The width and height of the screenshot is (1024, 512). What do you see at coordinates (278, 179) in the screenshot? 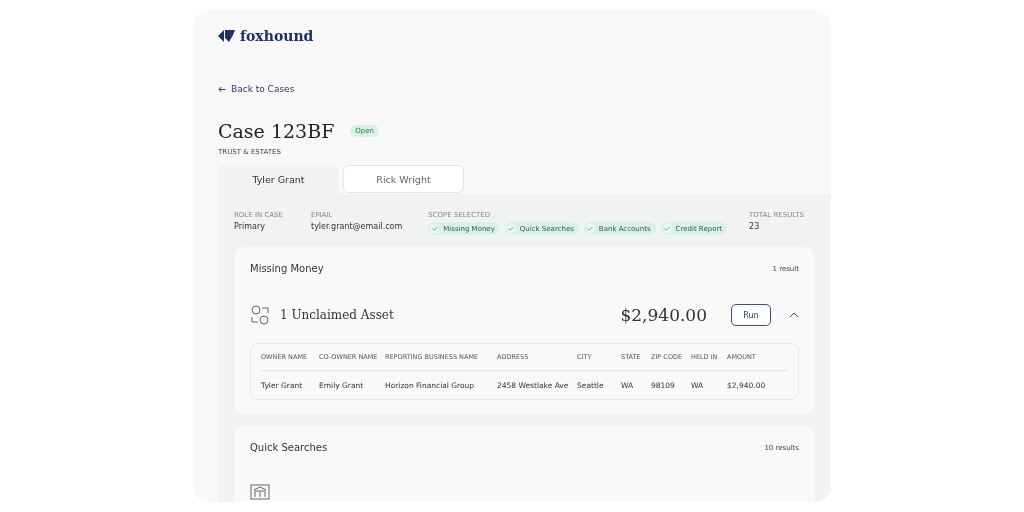
I see `person-tab: Tyler Grant` at bounding box center [278, 179].